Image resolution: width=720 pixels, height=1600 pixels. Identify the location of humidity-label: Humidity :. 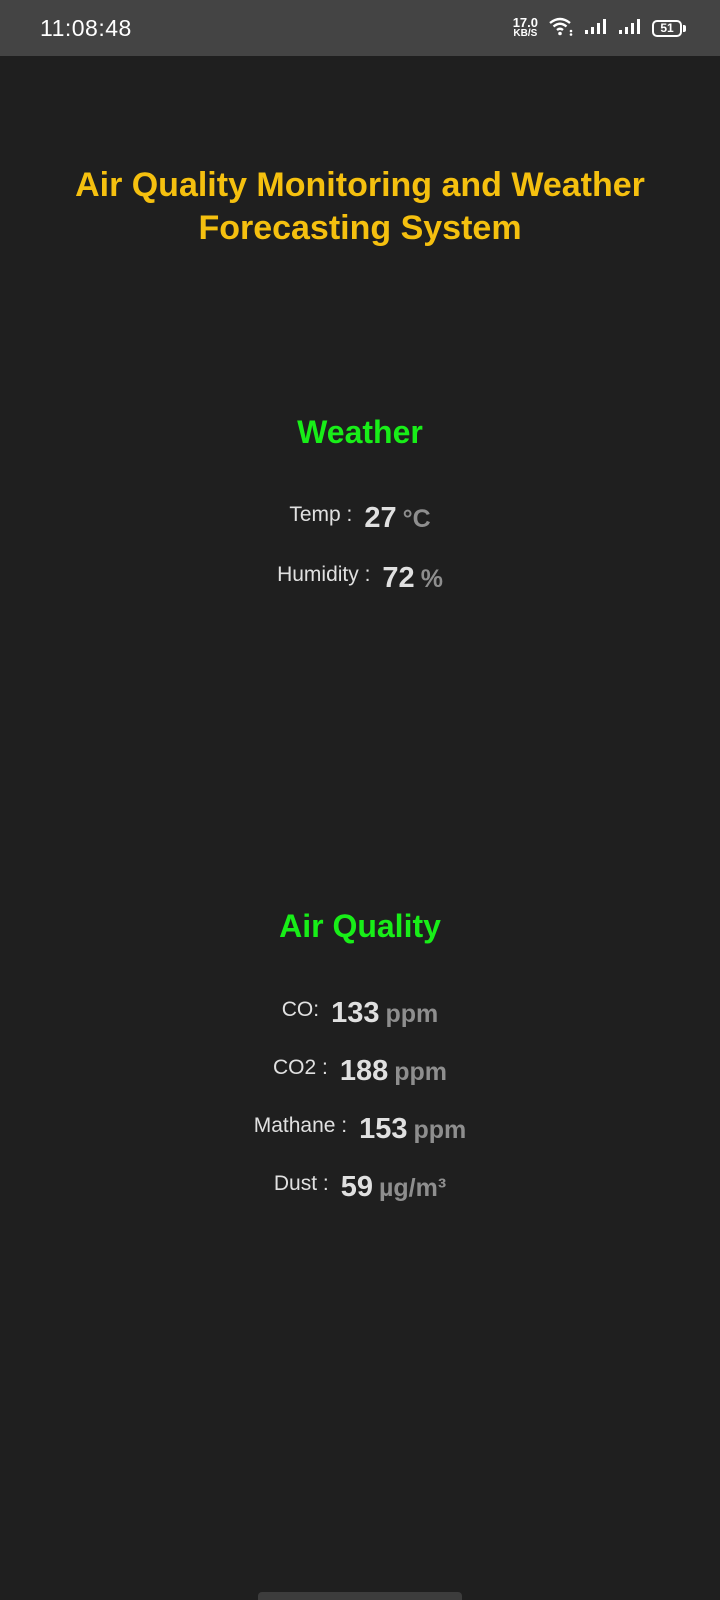
(324, 574).